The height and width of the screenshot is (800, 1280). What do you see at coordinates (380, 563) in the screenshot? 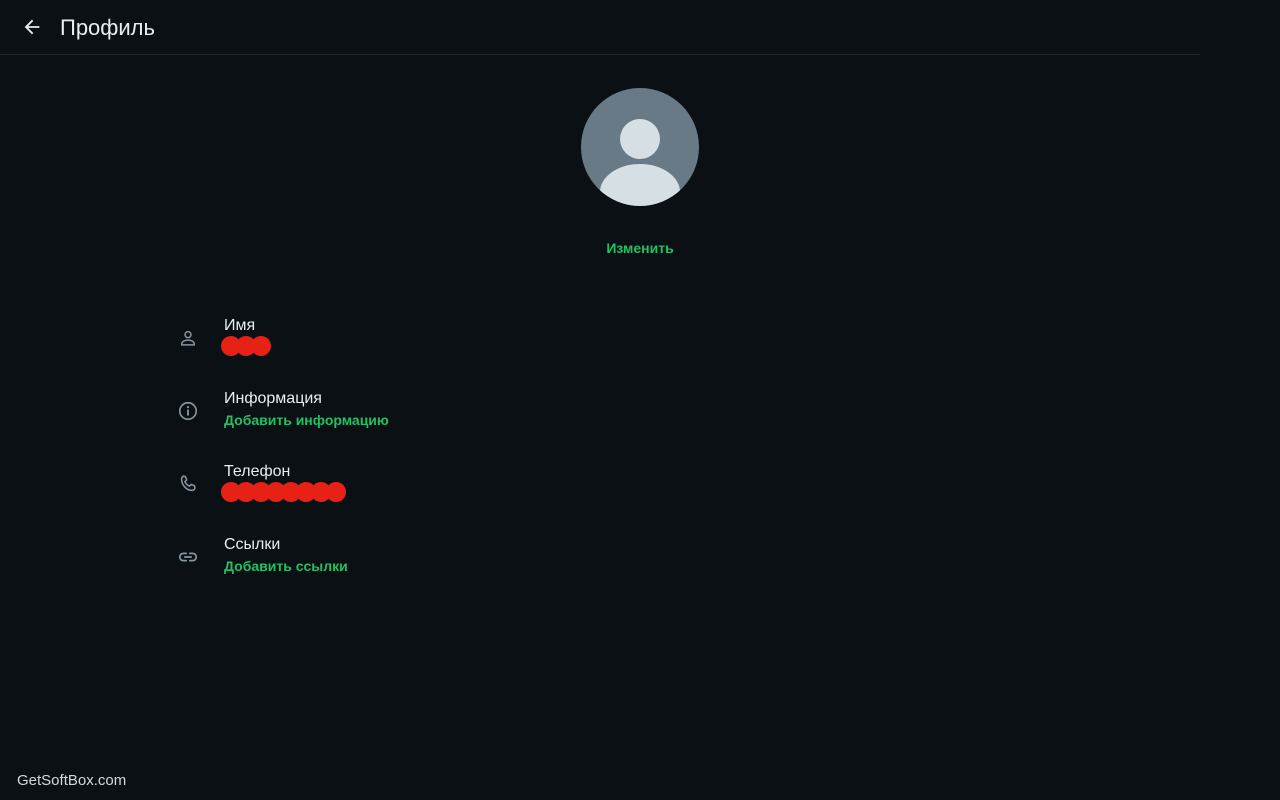
I see `links-row: Ссылки Добавить ссылки` at bounding box center [380, 563].